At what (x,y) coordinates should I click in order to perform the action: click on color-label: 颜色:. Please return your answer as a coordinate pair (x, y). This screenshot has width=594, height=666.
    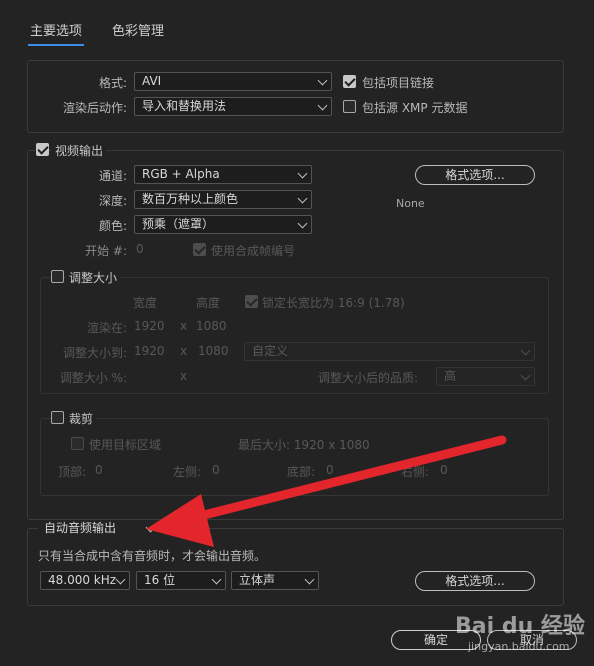
    Looking at the image, I should click on (112, 226).